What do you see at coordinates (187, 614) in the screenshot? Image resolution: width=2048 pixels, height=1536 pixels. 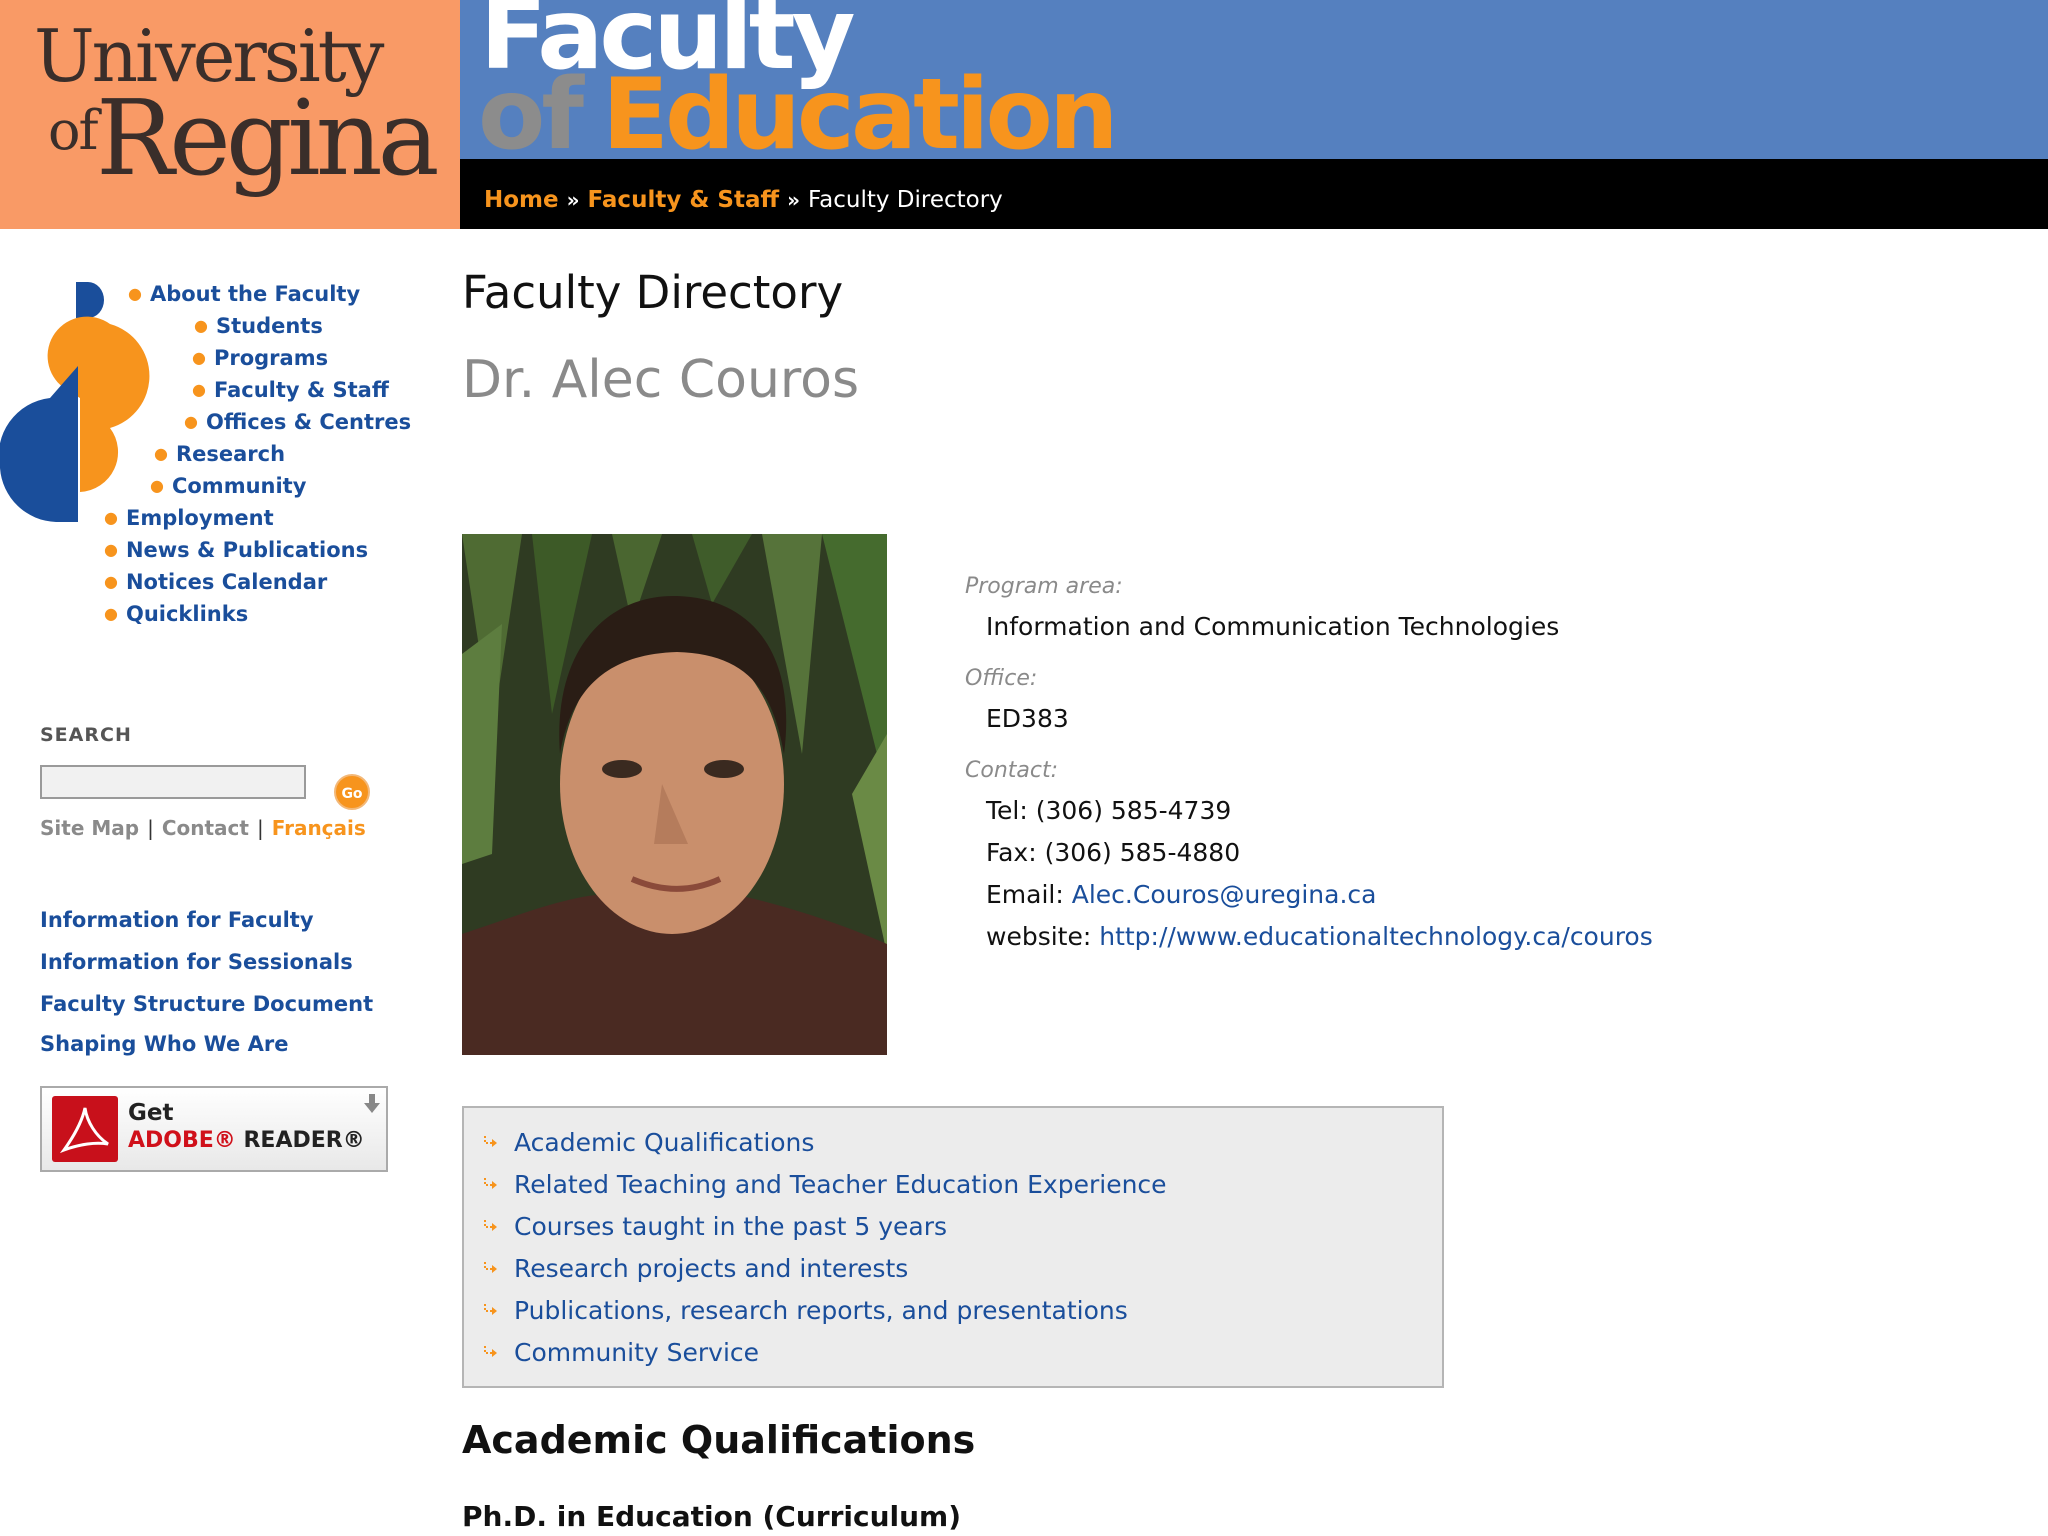 I see `nav-label: Quicklinks` at bounding box center [187, 614].